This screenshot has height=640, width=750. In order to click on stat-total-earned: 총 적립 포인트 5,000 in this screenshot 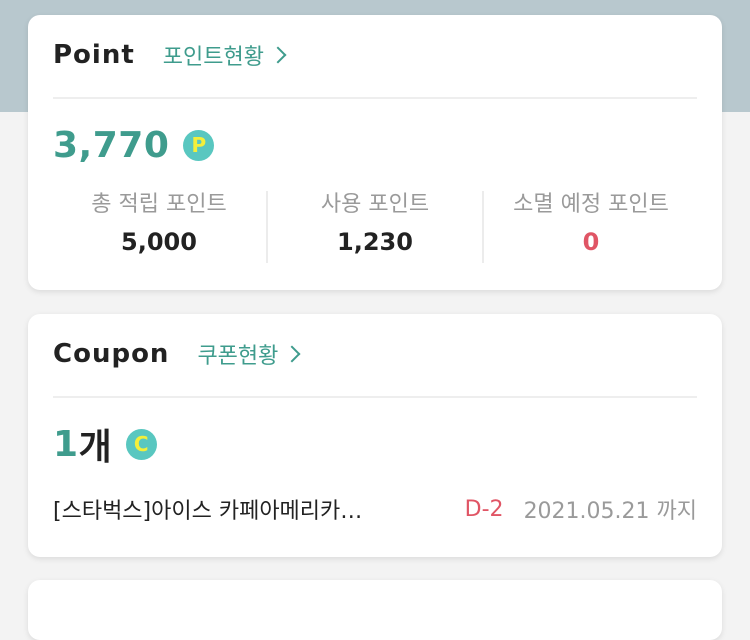, I will do `click(159, 227)`.